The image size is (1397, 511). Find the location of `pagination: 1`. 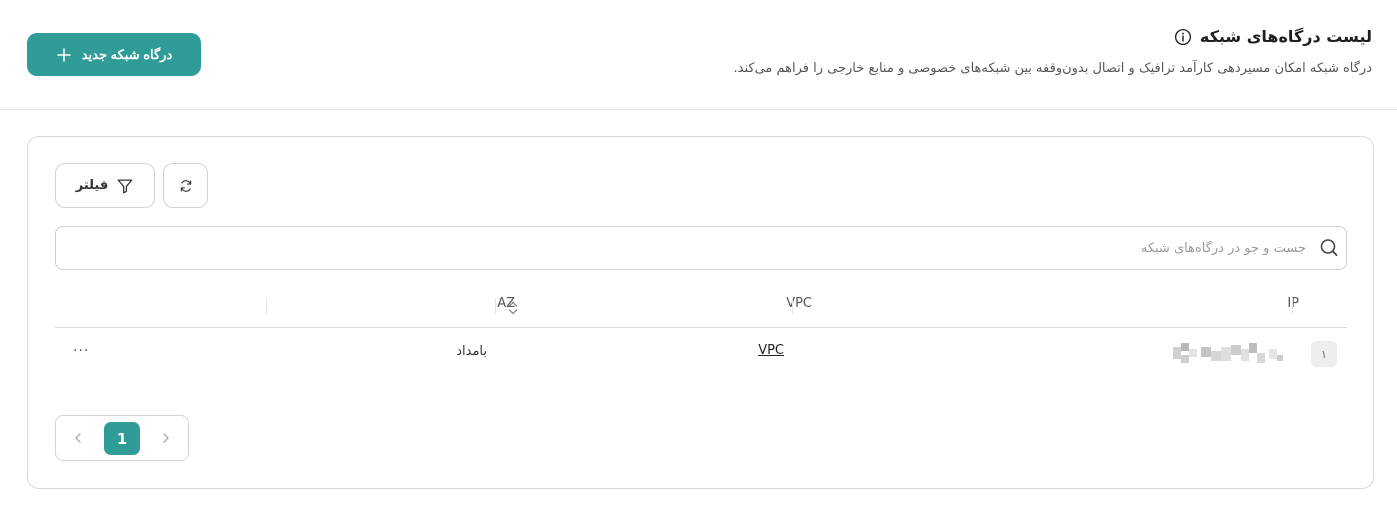

pagination: 1 is located at coordinates (122, 438).